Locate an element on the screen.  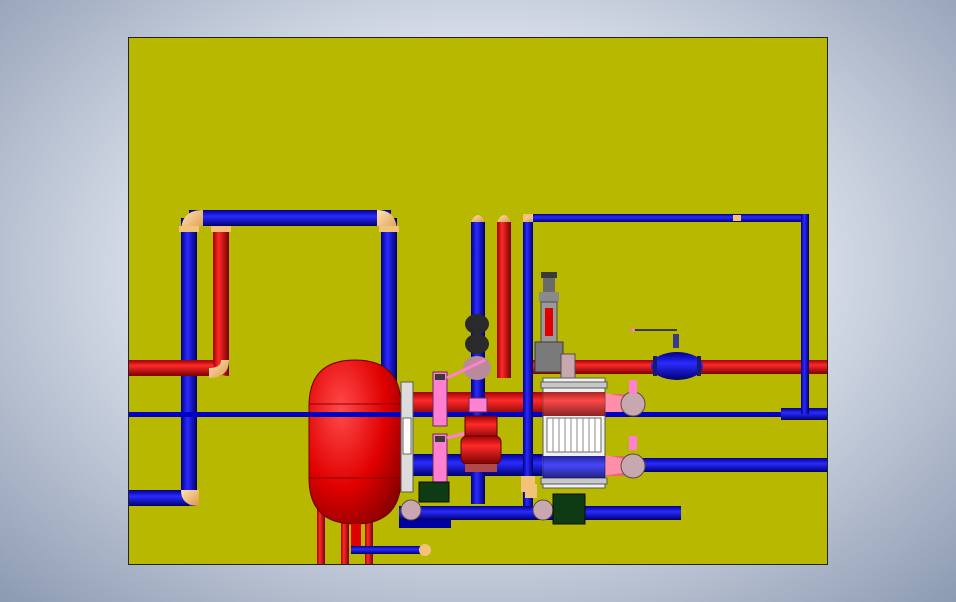
plate-heat-exchanger is located at coordinates (574, 433).